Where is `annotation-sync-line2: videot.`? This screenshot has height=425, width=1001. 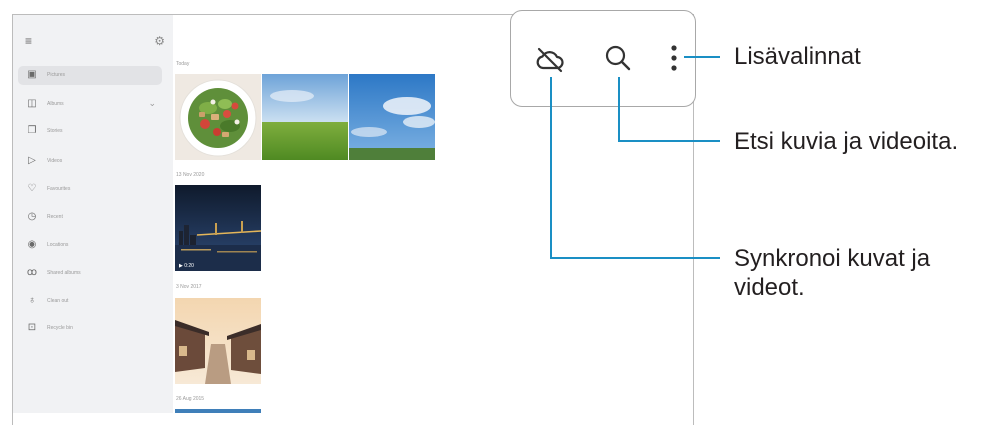
annotation-sync-line2: videot. is located at coordinates (769, 287).